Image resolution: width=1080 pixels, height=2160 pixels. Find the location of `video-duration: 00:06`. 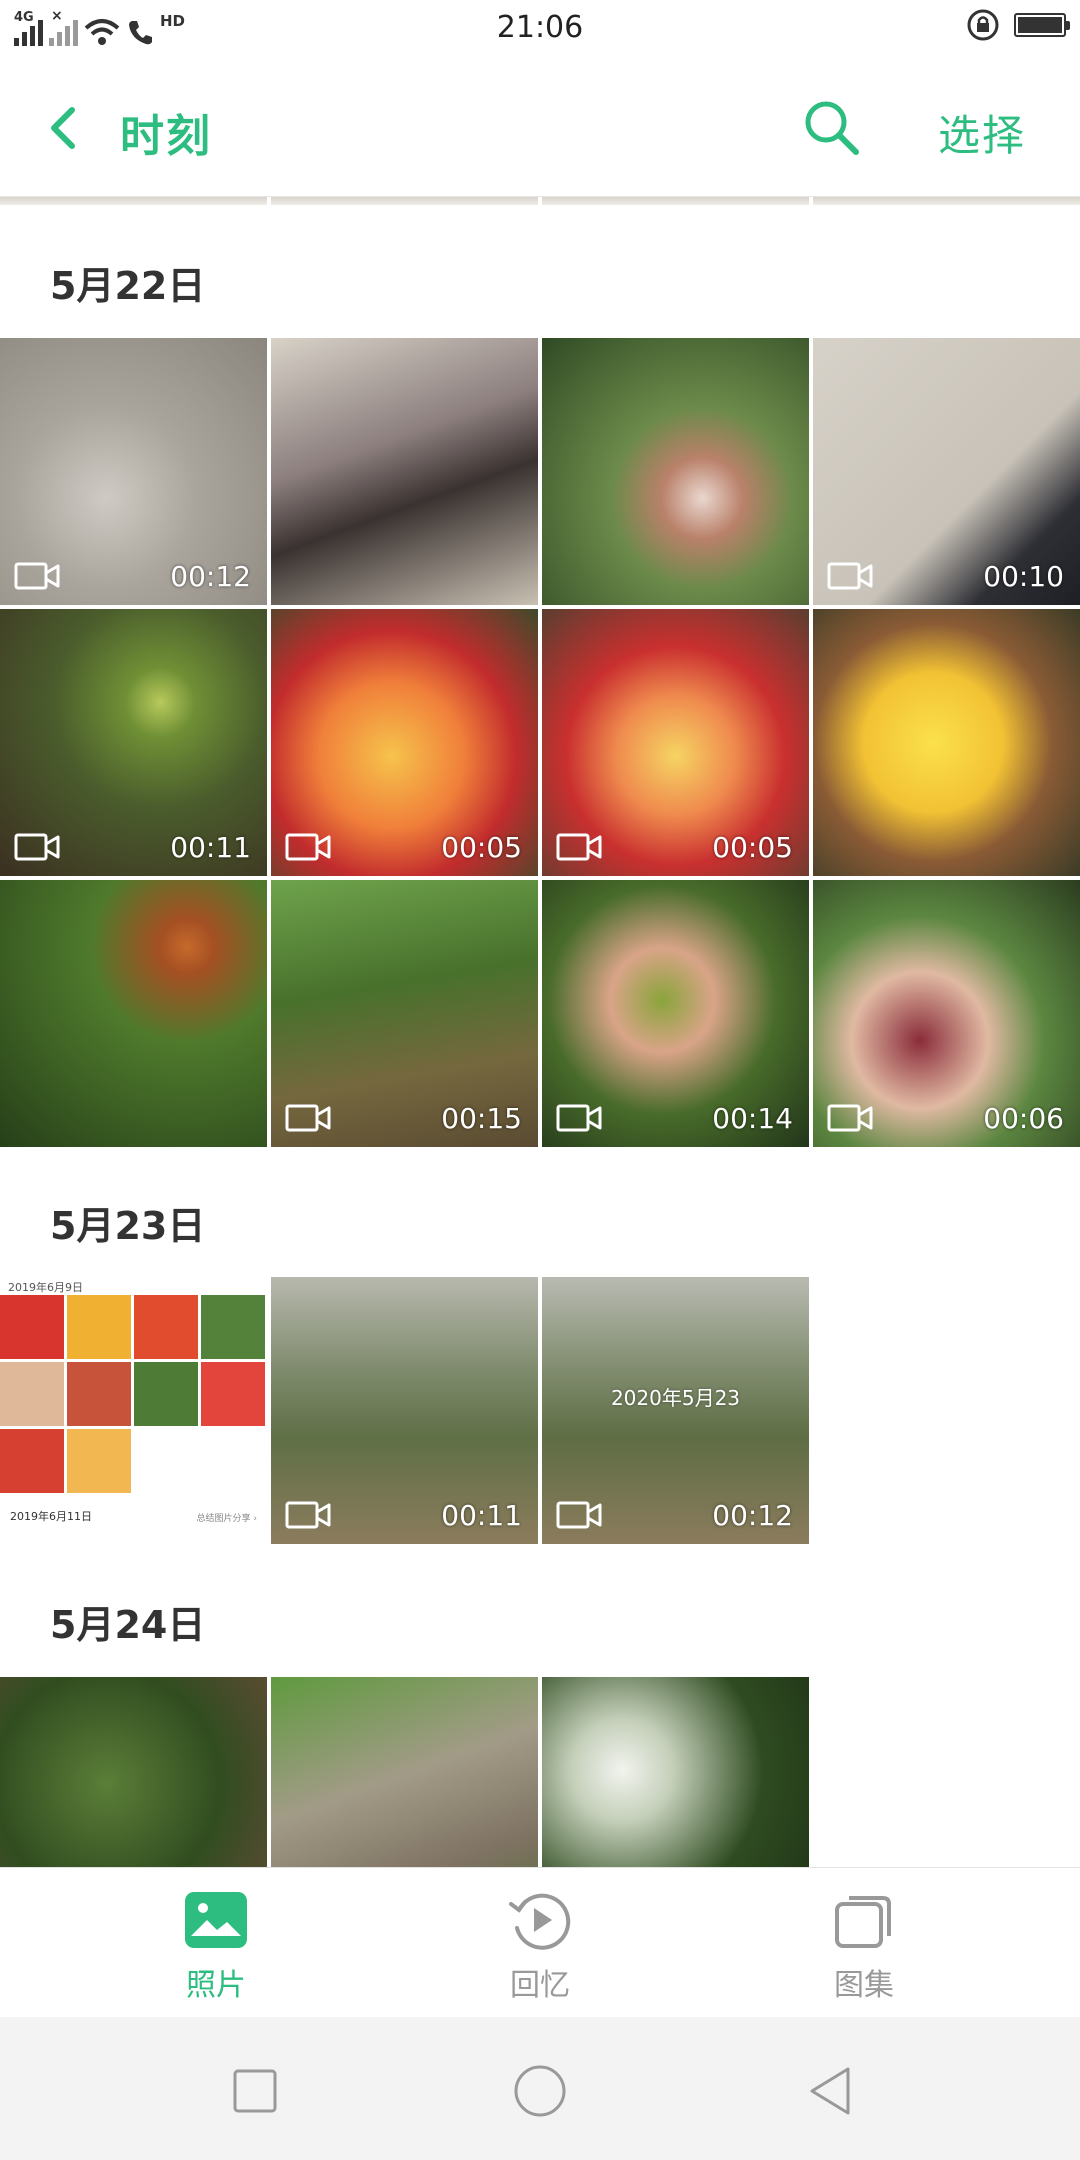

video-duration: 00:06 is located at coordinates (1023, 1118).